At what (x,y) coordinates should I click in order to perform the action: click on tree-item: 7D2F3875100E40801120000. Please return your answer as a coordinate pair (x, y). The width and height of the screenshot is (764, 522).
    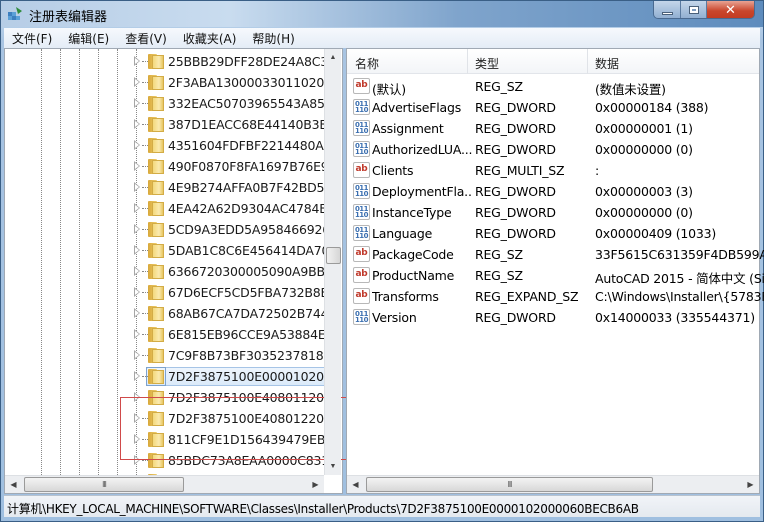
    Looking at the image, I should click on (164, 397).